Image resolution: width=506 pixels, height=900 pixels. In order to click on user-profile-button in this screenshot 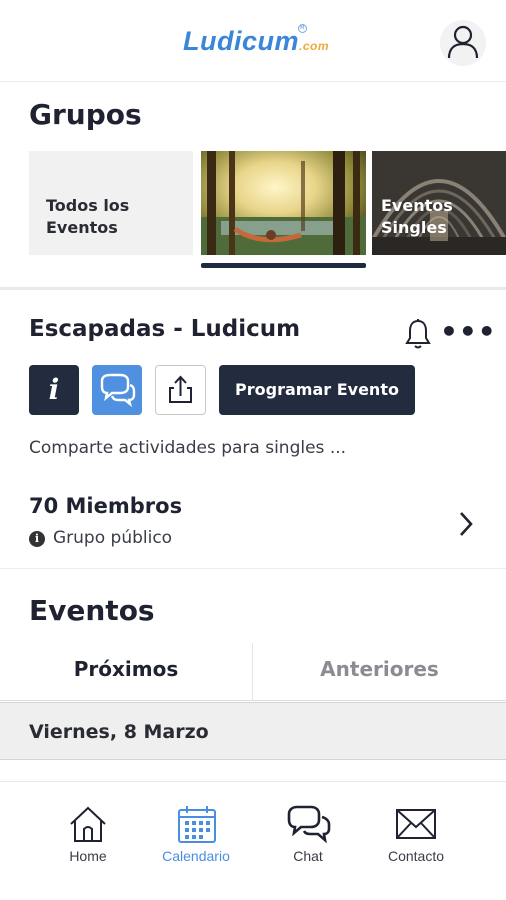, I will do `click(463, 43)`.